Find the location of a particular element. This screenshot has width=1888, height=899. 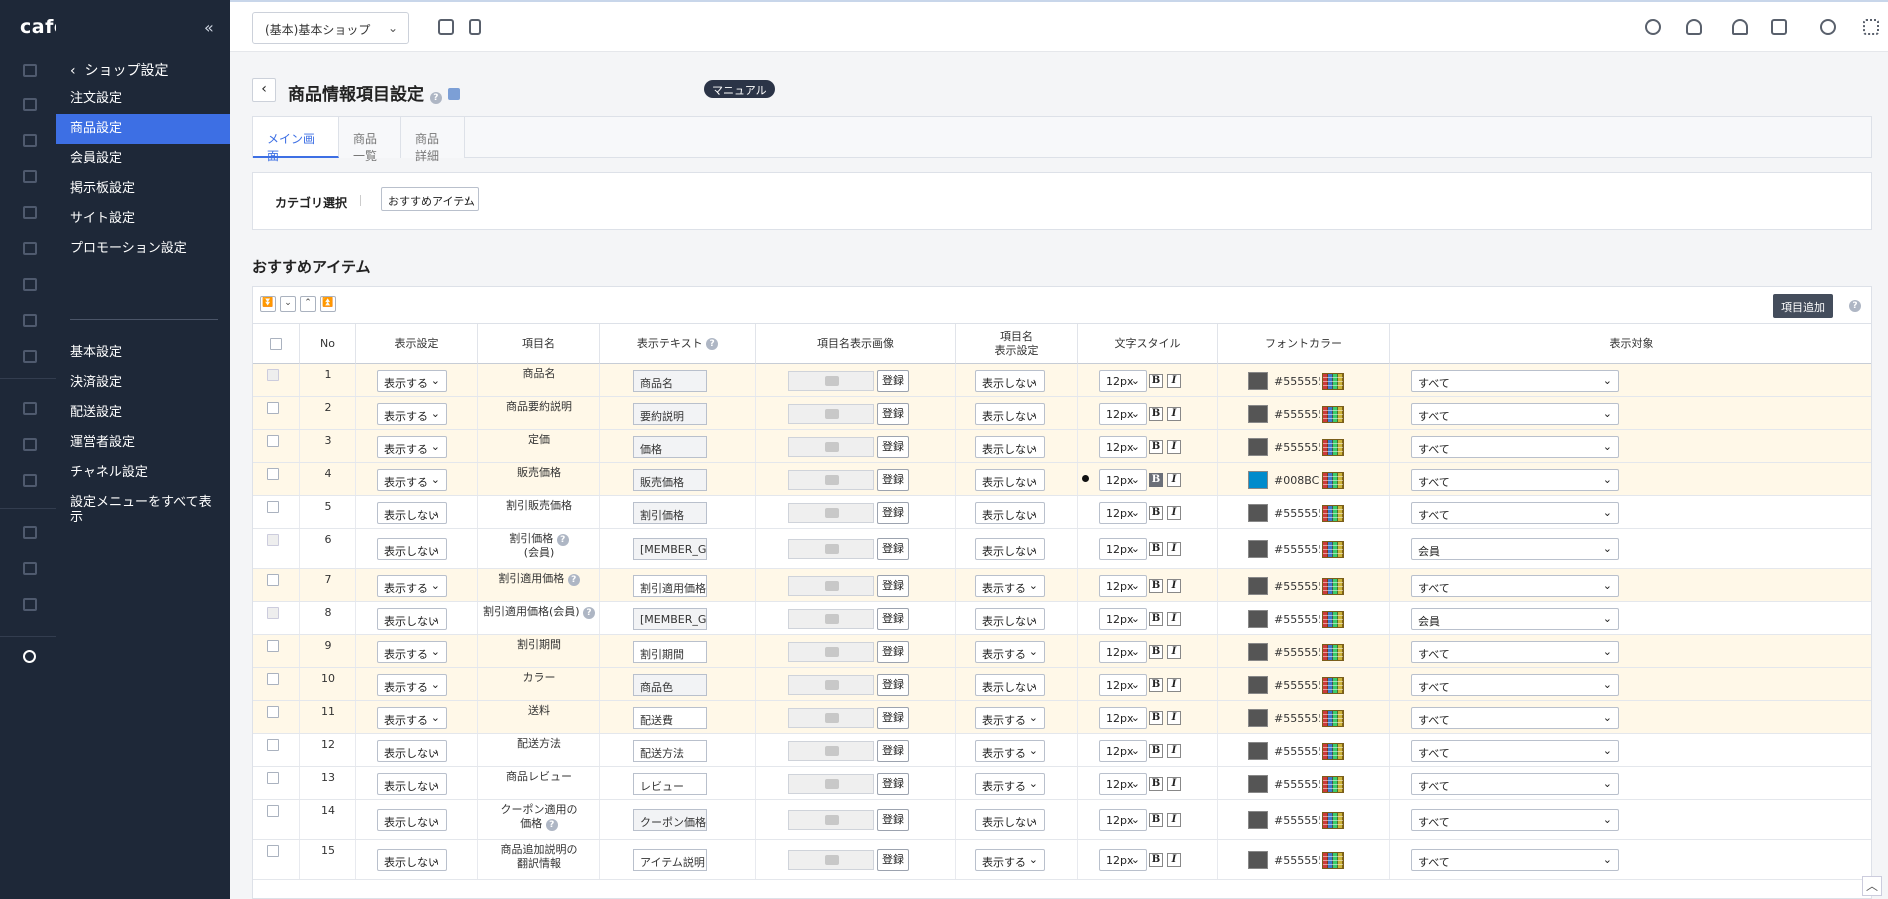

display-text-input: [MEMBER_GR is located at coordinates (670, 549).